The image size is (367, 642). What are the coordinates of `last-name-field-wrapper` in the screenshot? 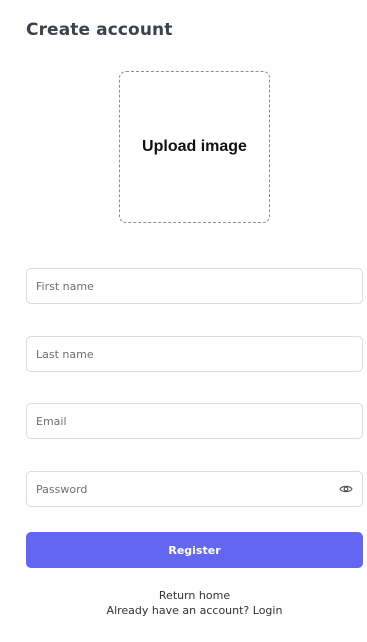 It's located at (194, 354).